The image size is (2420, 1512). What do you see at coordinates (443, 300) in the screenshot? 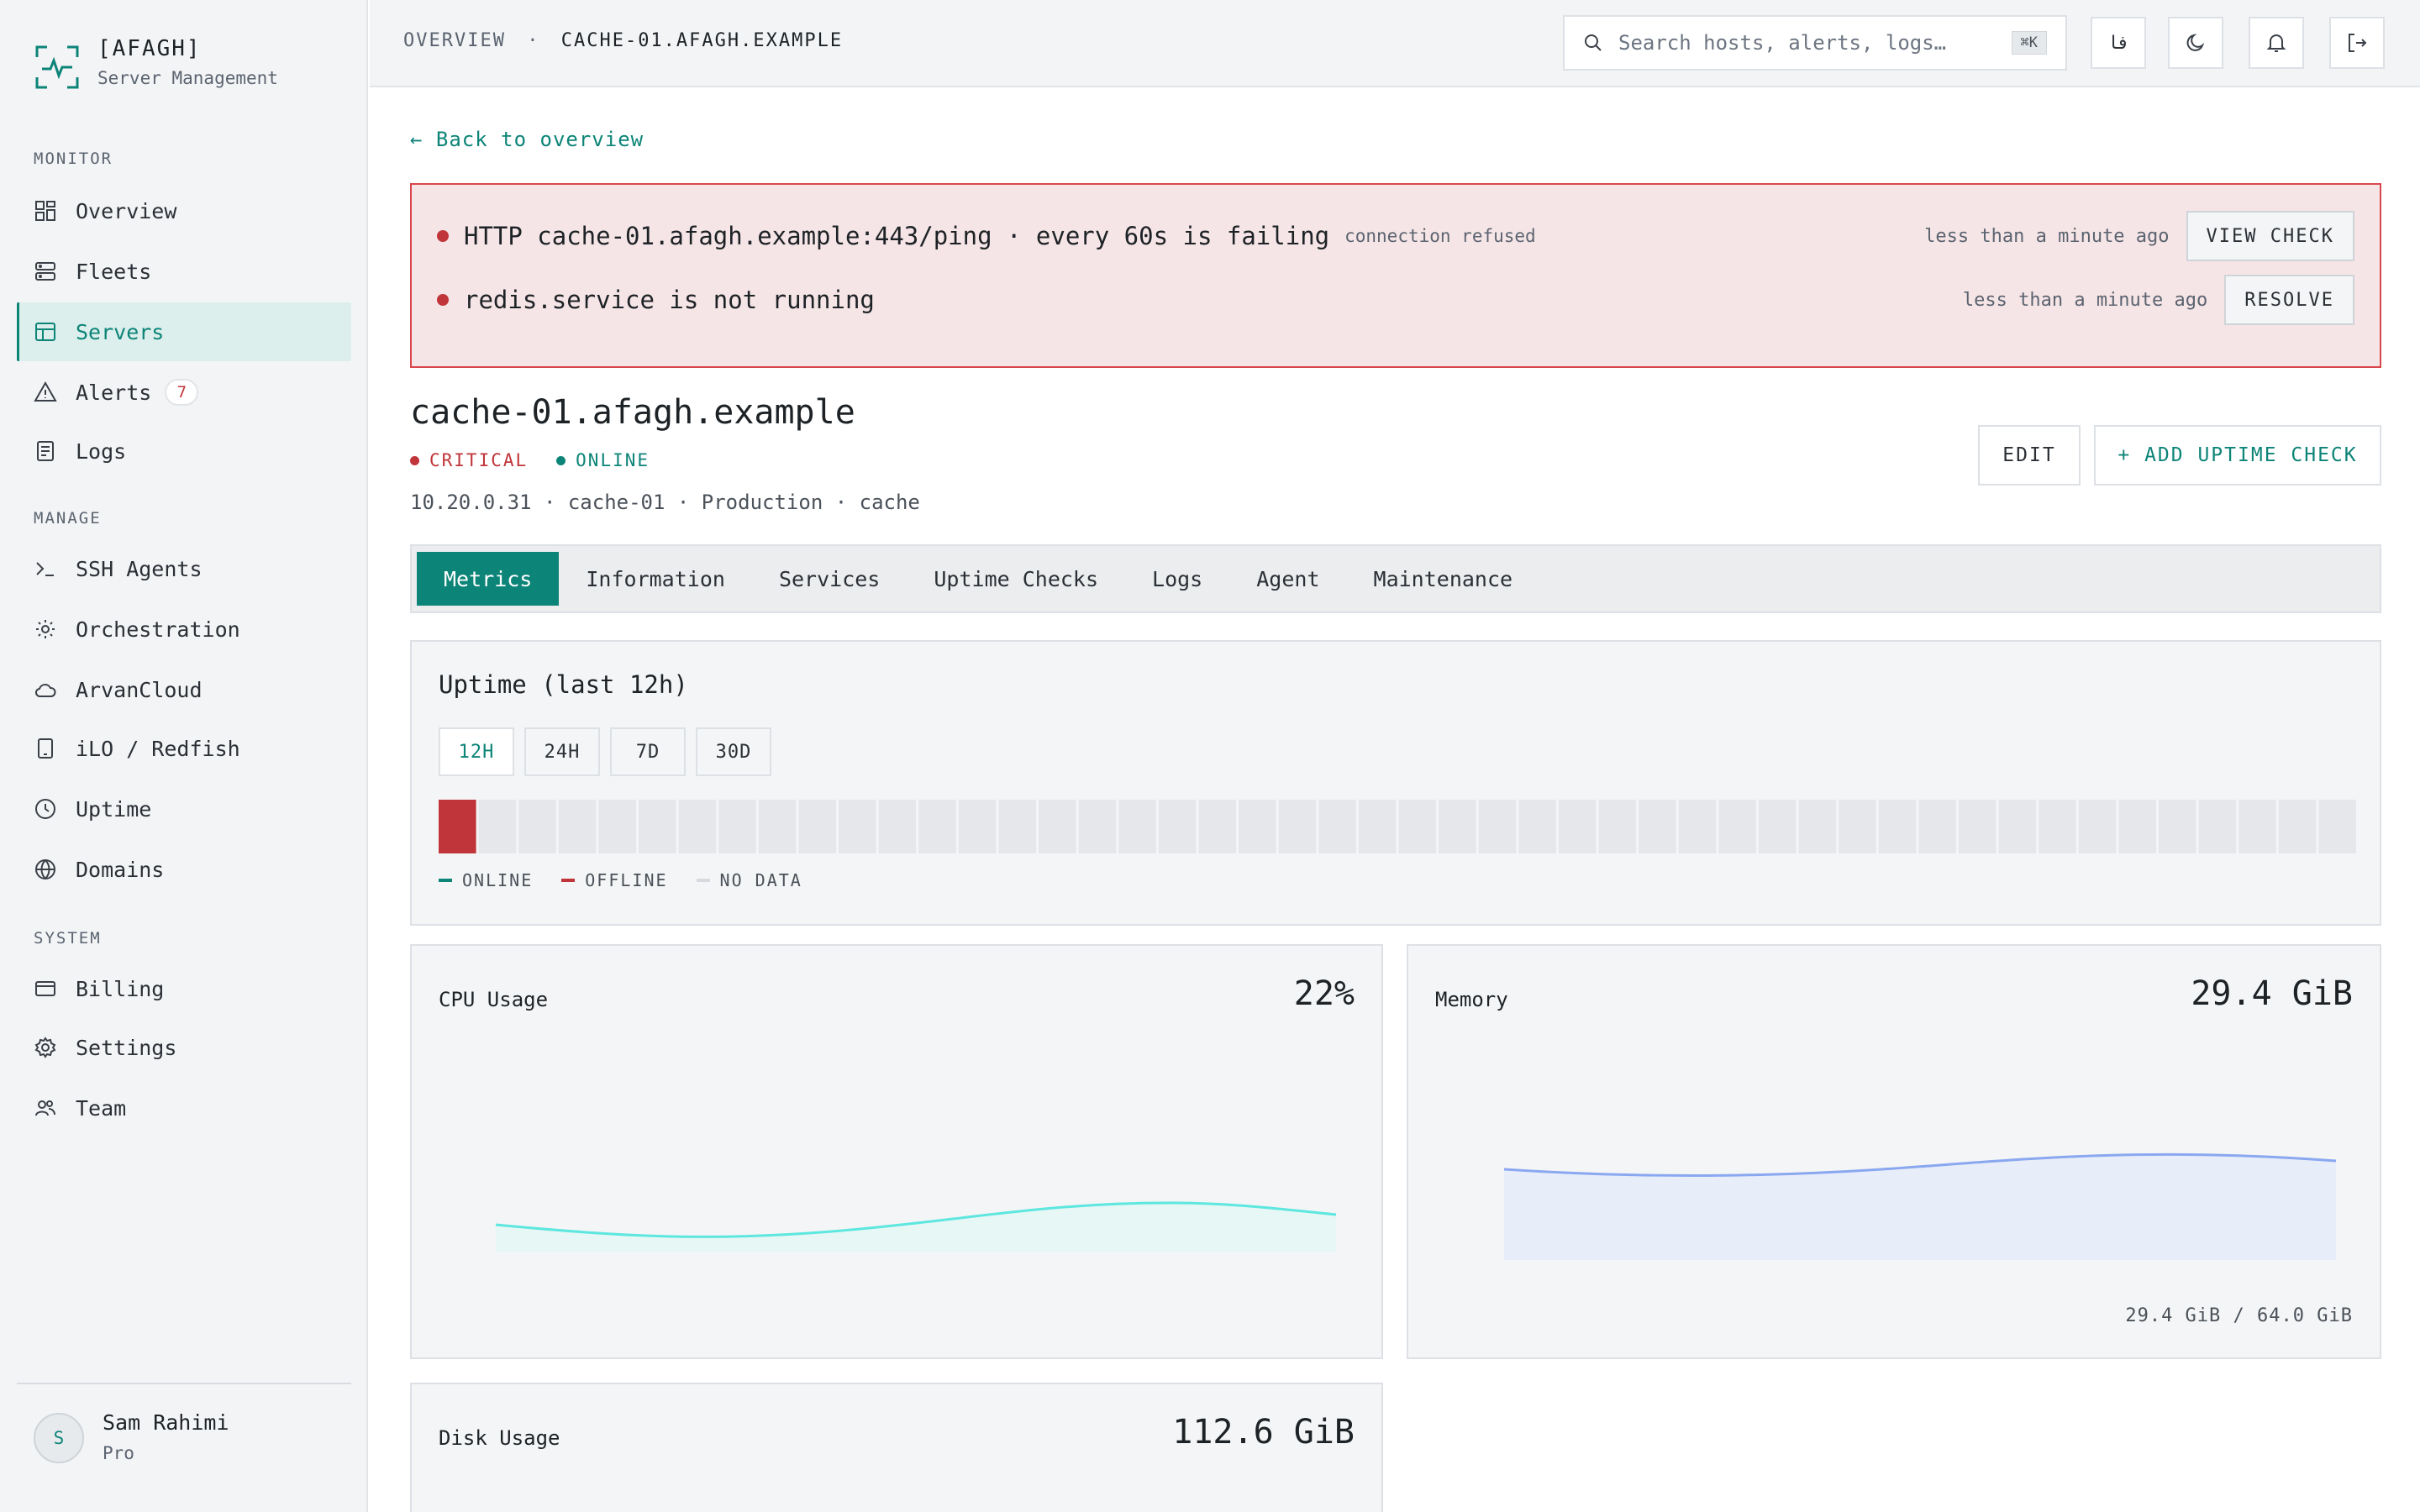
I see `critical-dot-icon` at bounding box center [443, 300].